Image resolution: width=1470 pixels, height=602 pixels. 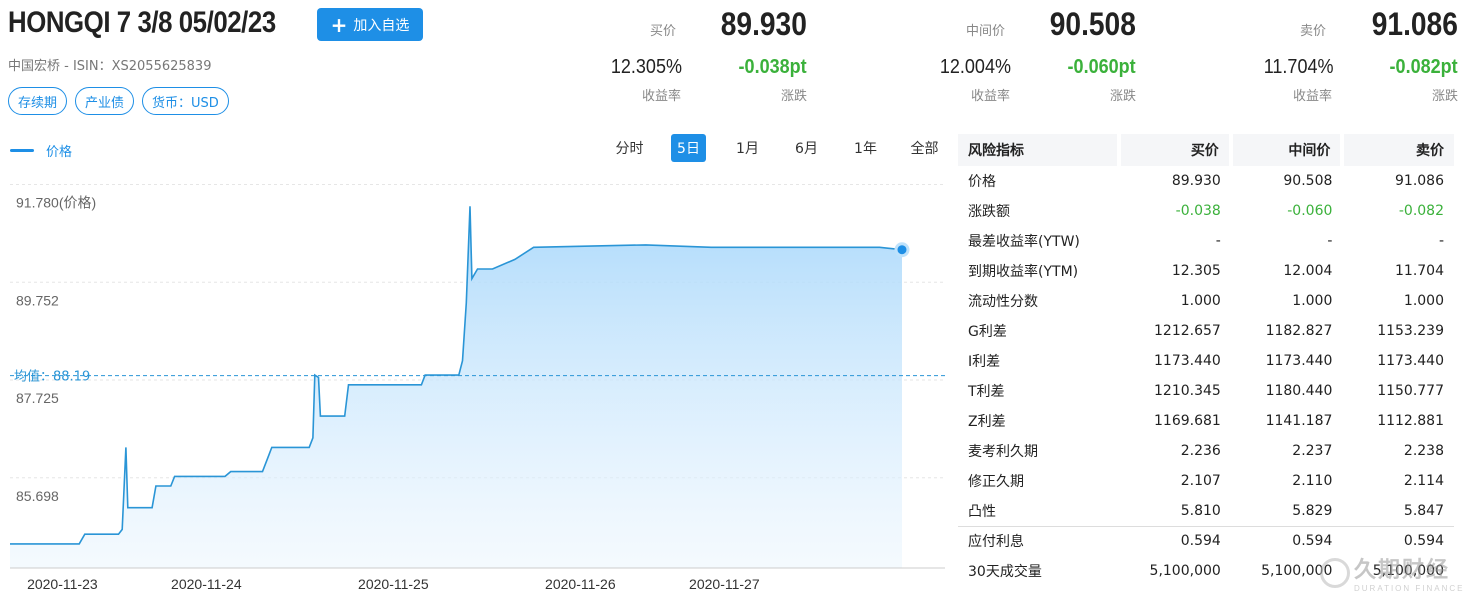 I want to click on chart-legend: 价格, so click(x=41, y=150).